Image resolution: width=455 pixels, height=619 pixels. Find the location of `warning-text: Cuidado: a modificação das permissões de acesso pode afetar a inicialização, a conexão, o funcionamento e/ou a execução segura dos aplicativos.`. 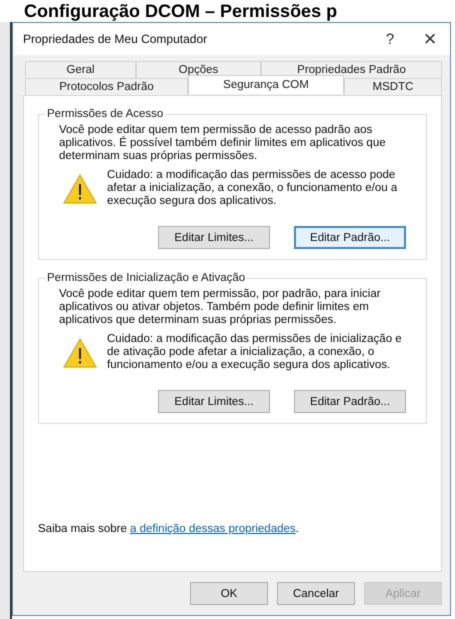

warning-text: Cuidado: a modificação das permissões de acesso pode afetar a inicialização, a conexão, o funcionamento e/ou a execução segura dos aplicativos. is located at coordinates (252, 188).